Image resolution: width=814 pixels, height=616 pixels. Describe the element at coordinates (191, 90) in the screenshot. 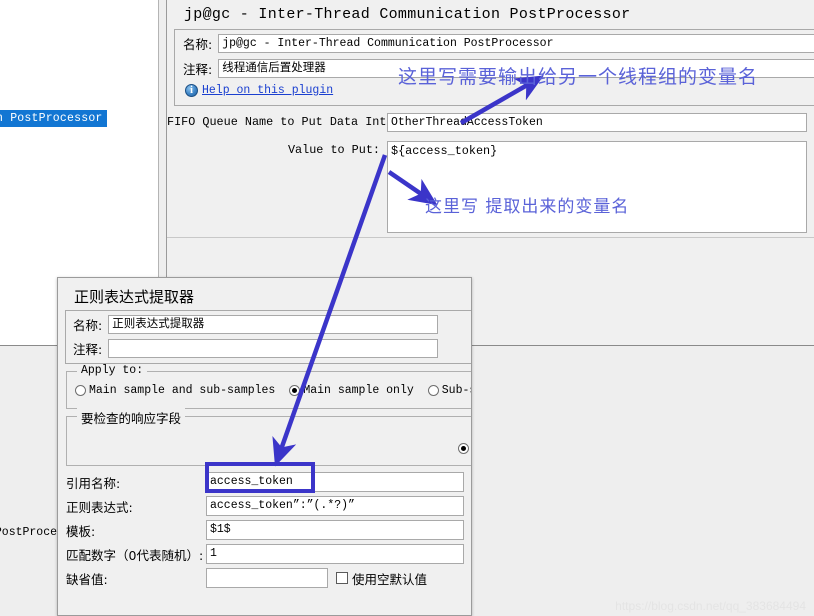

I see `info-icon` at that location.